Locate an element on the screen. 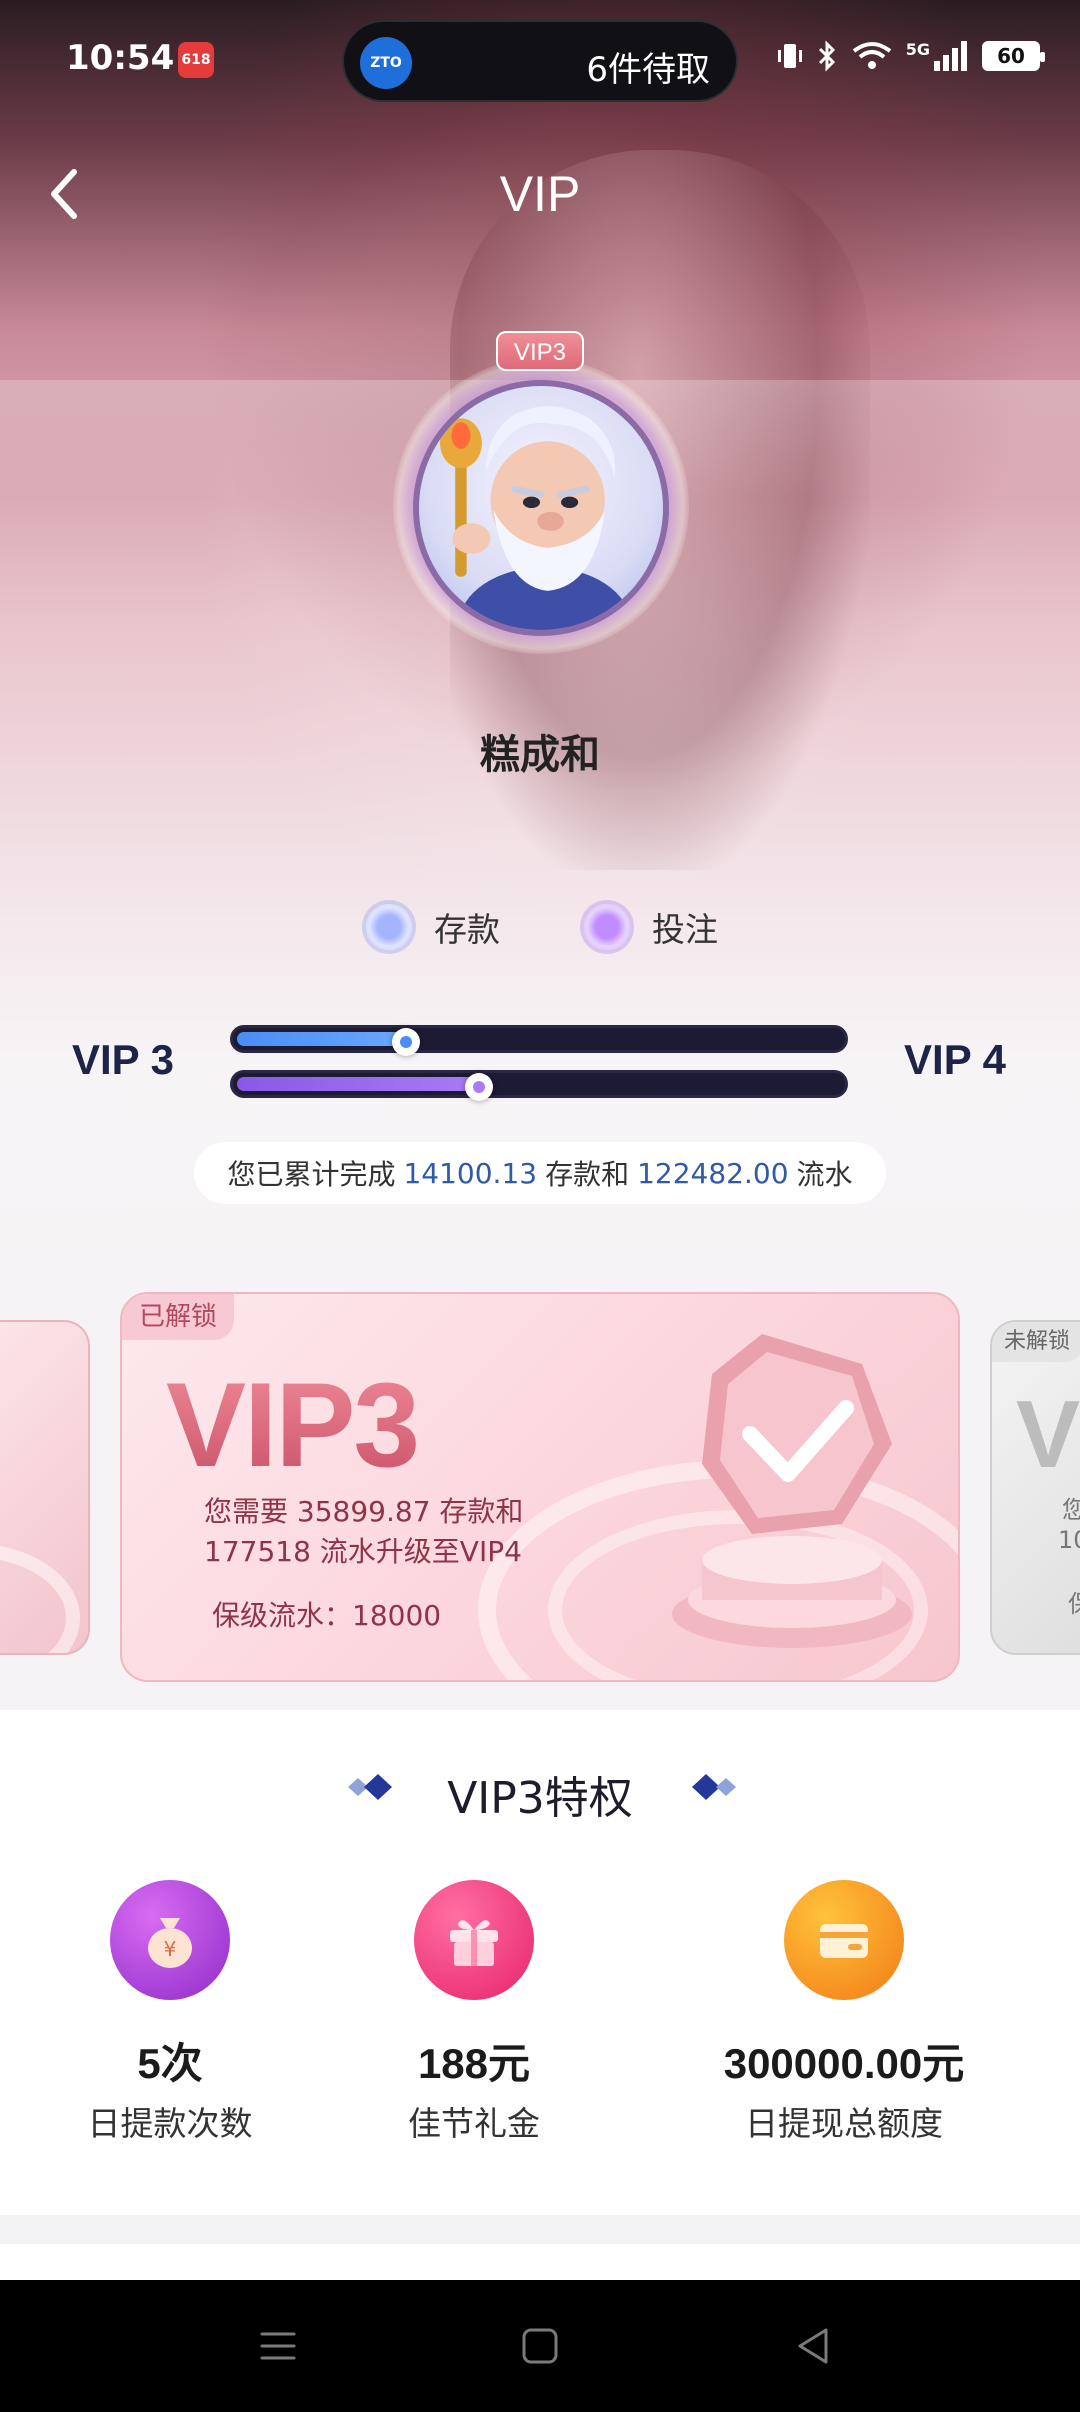  legend-deposit: 存款 is located at coordinates (433, 927).